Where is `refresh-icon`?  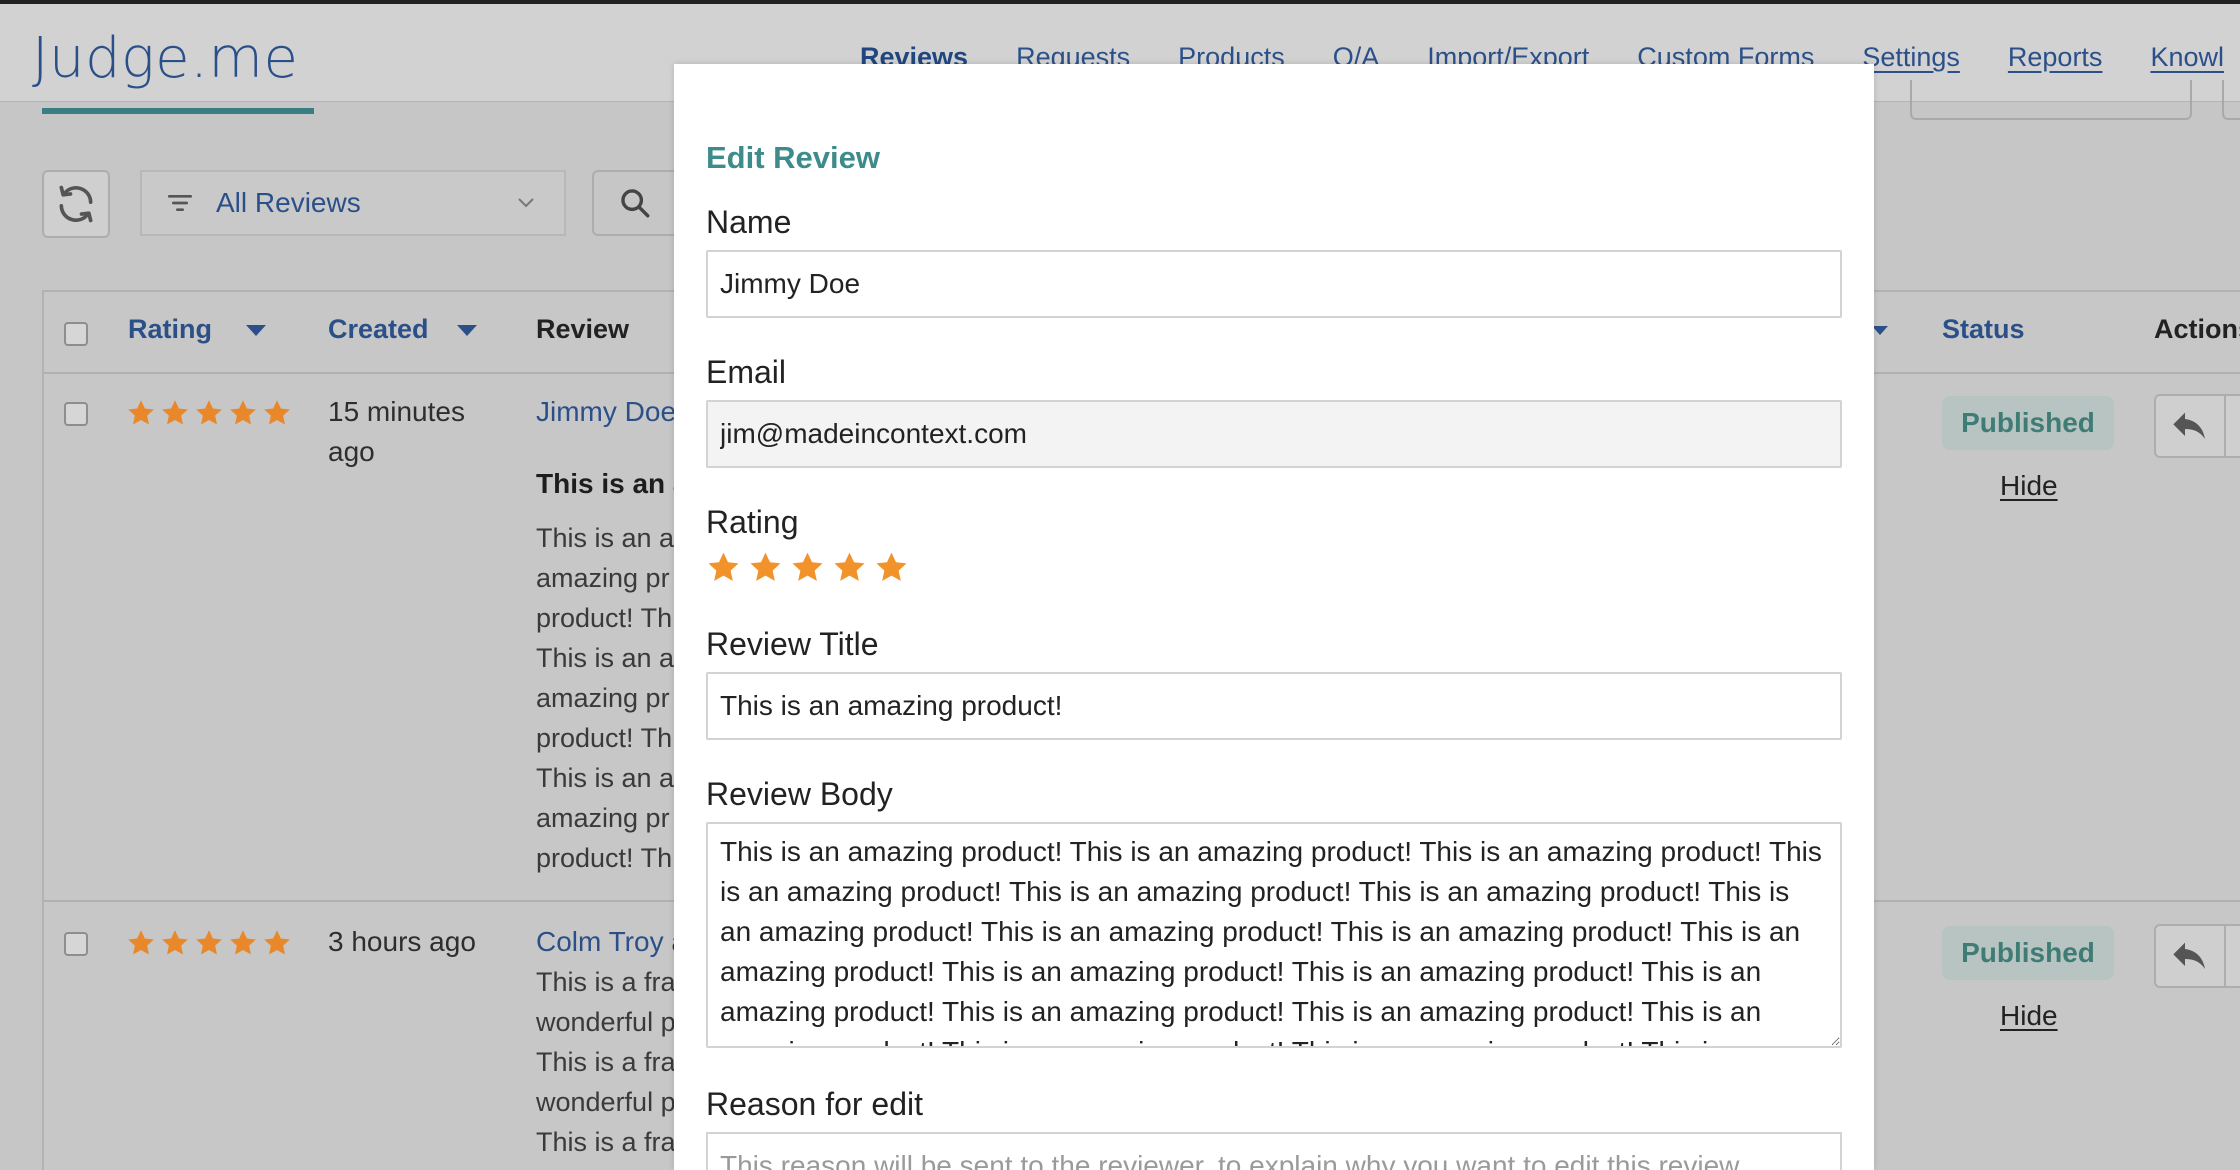
refresh-icon is located at coordinates (76, 204).